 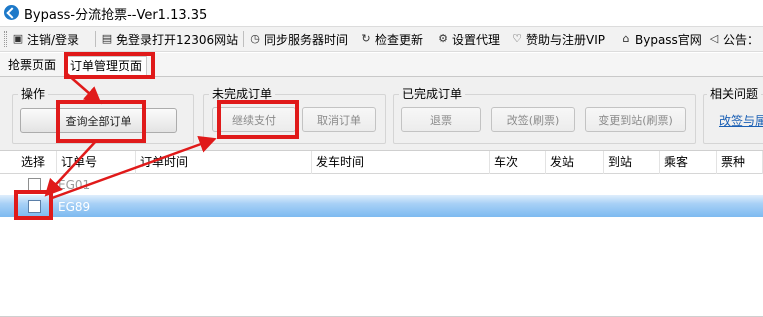 I want to click on highlight-order-tab, so click(x=109, y=65).